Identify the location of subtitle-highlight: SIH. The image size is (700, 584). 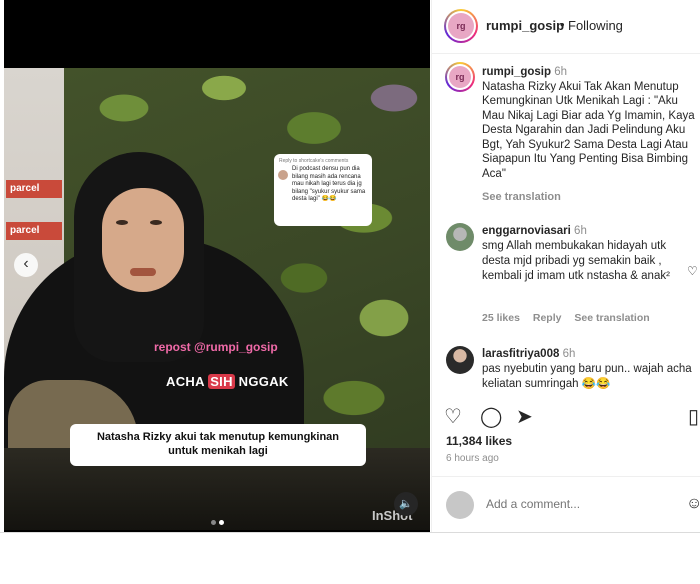
(221, 381).